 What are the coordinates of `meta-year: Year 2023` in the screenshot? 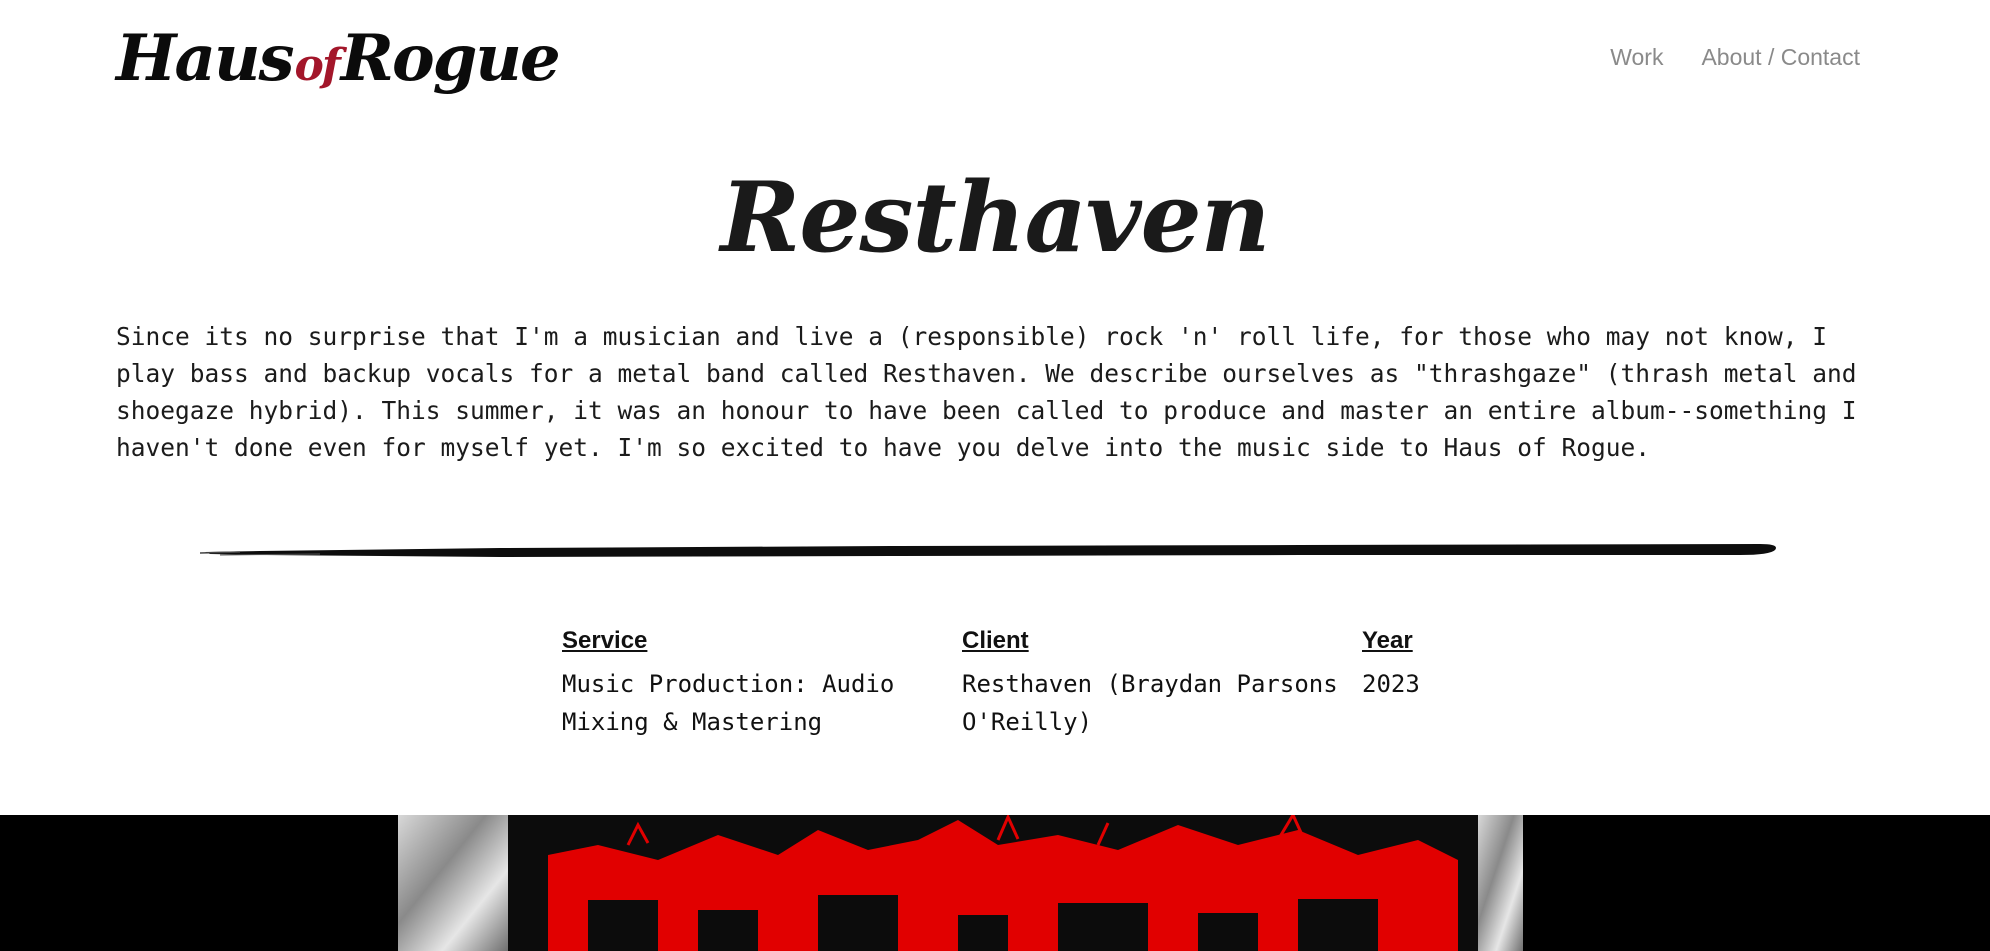 It's located at (1422, 665).